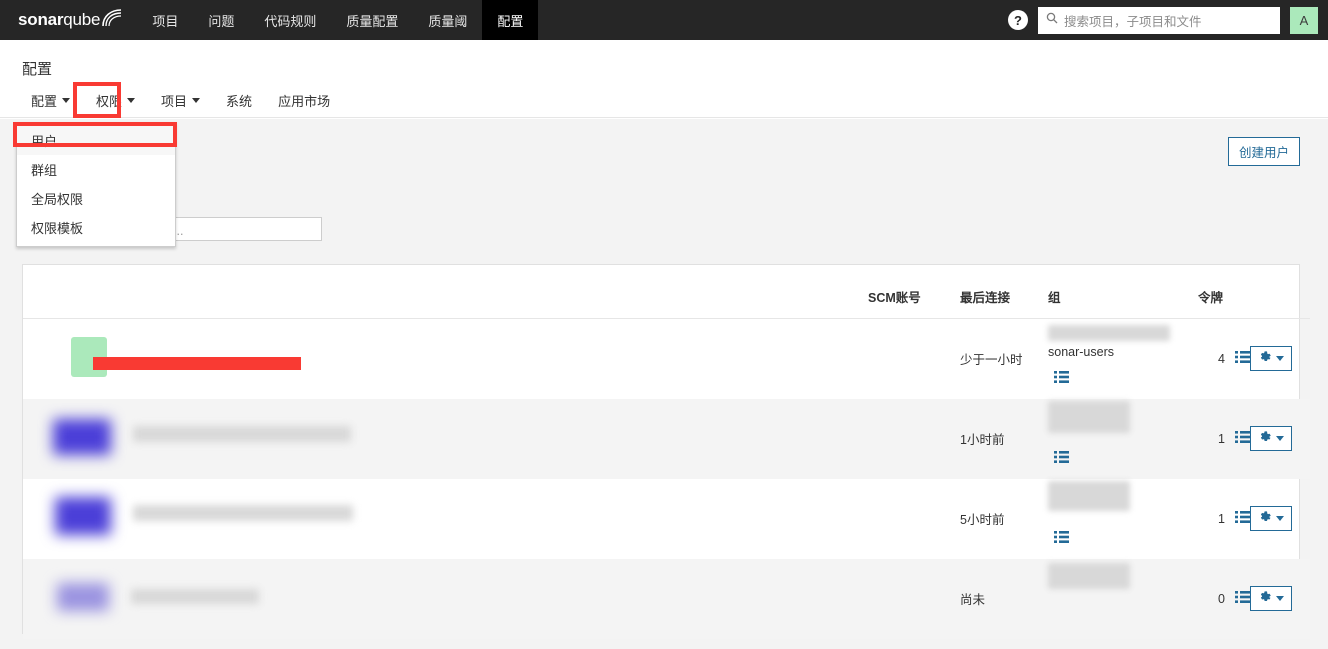 The image size is (1328, 649). What do you see at coordinates (1018, 20) in the screenshot?
I see `help-icon: ?` at bounding box center [1018, 20].